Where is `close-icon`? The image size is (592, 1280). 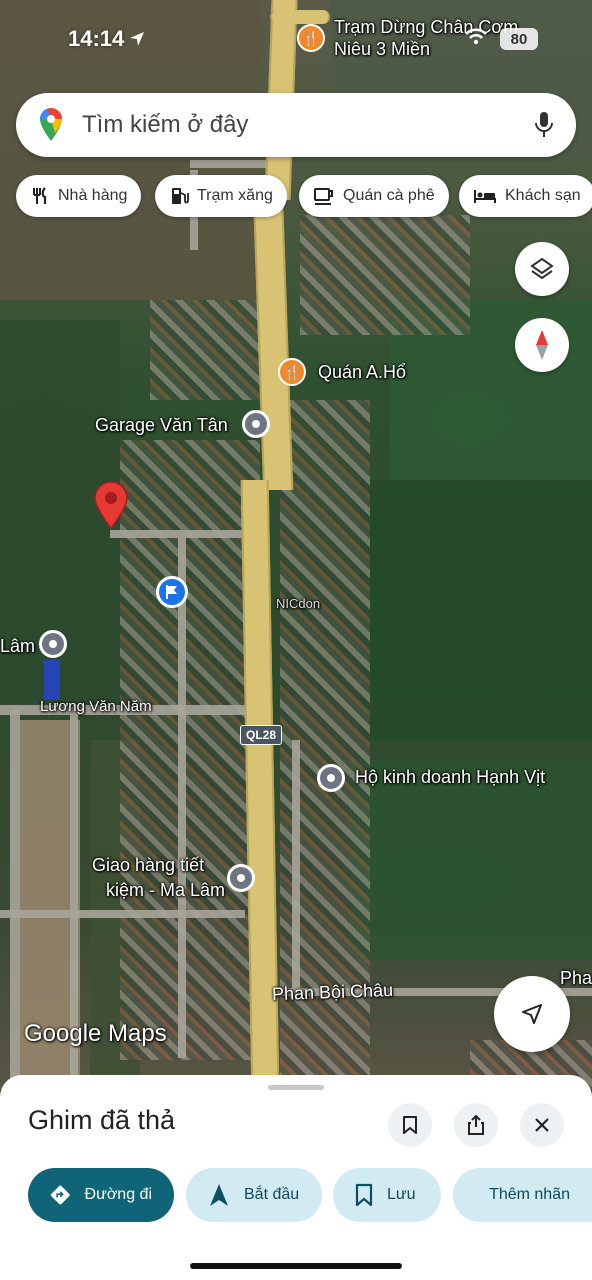 close-icon is located at coordinates (542, 1125).